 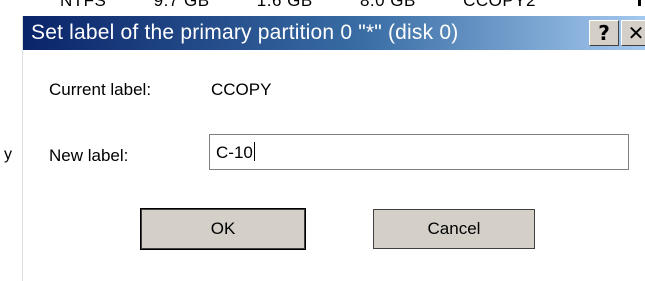 I want to click on background-cell: 8.0 GB, so click(x=387, y=5).